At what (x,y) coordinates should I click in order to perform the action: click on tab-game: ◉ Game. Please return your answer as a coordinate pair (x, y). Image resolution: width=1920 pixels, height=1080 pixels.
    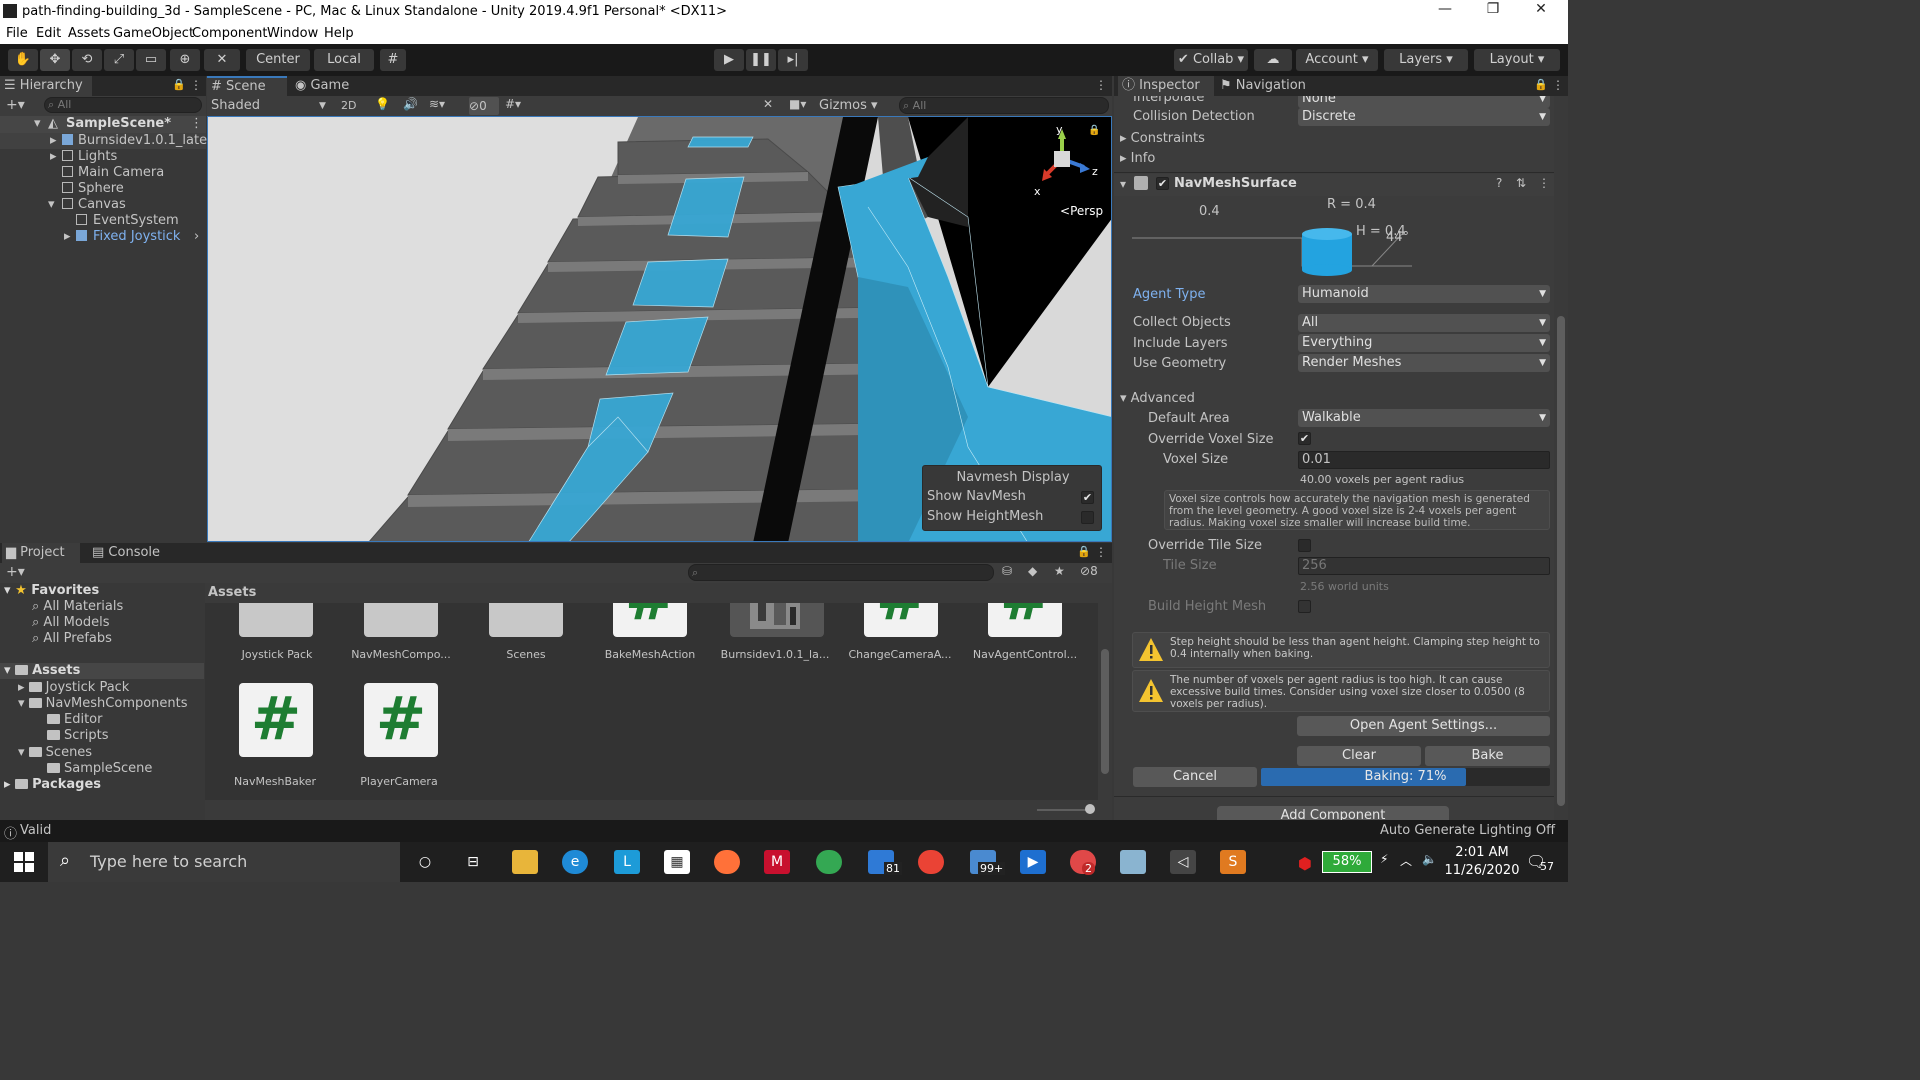
    Looking at the image, I should click on (326, 86).